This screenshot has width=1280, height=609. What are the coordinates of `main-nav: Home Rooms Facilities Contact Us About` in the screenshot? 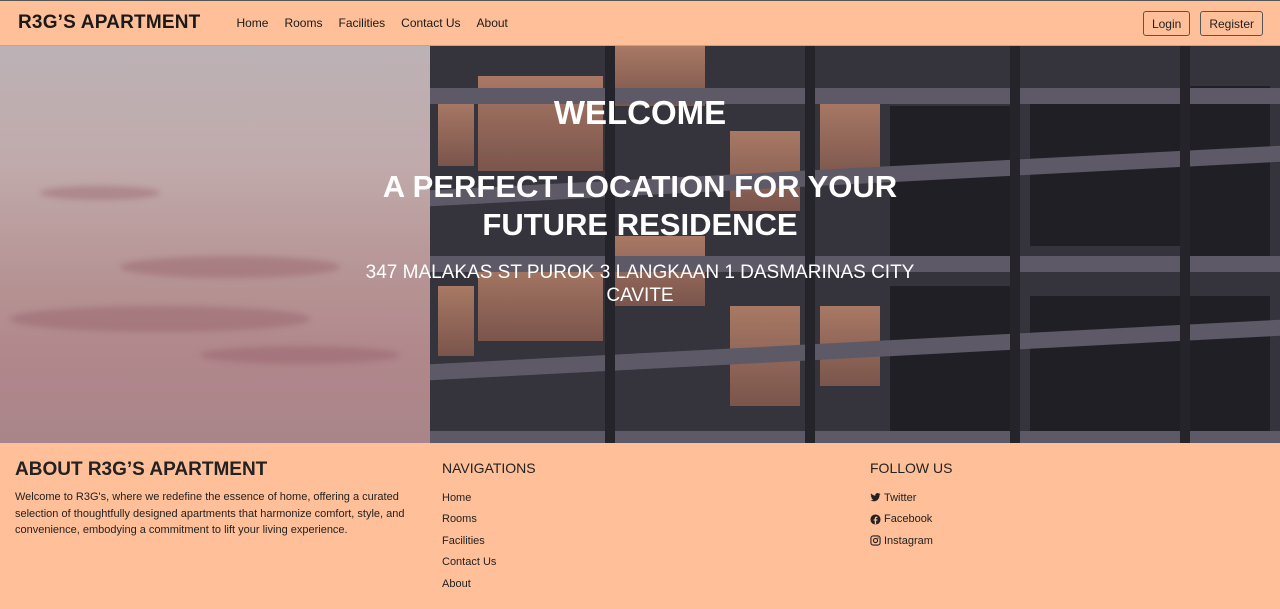 It's located at (379, 23).